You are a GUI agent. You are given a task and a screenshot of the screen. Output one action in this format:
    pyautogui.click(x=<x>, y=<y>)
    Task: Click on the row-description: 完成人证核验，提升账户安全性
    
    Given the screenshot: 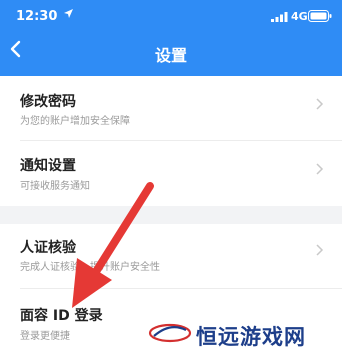 What is the action you would take?
    pyautogui.click(x=90, y=267)
    